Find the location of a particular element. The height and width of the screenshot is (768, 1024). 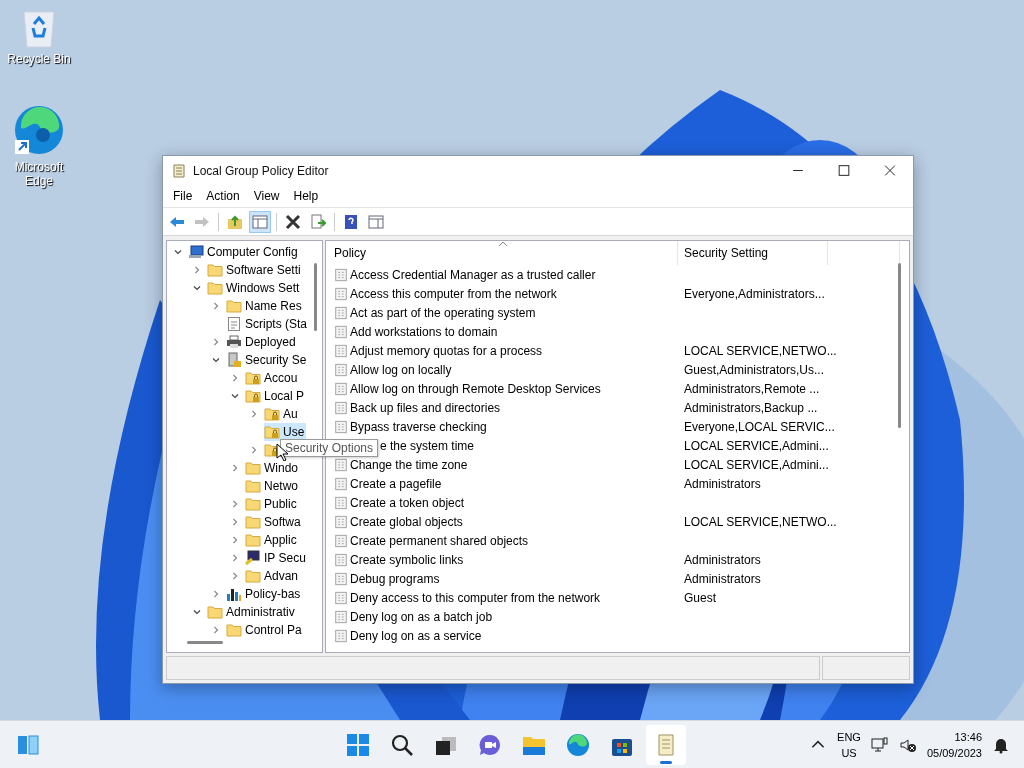

policy-name: Allow log on locally is located at coordinates (401, 369).